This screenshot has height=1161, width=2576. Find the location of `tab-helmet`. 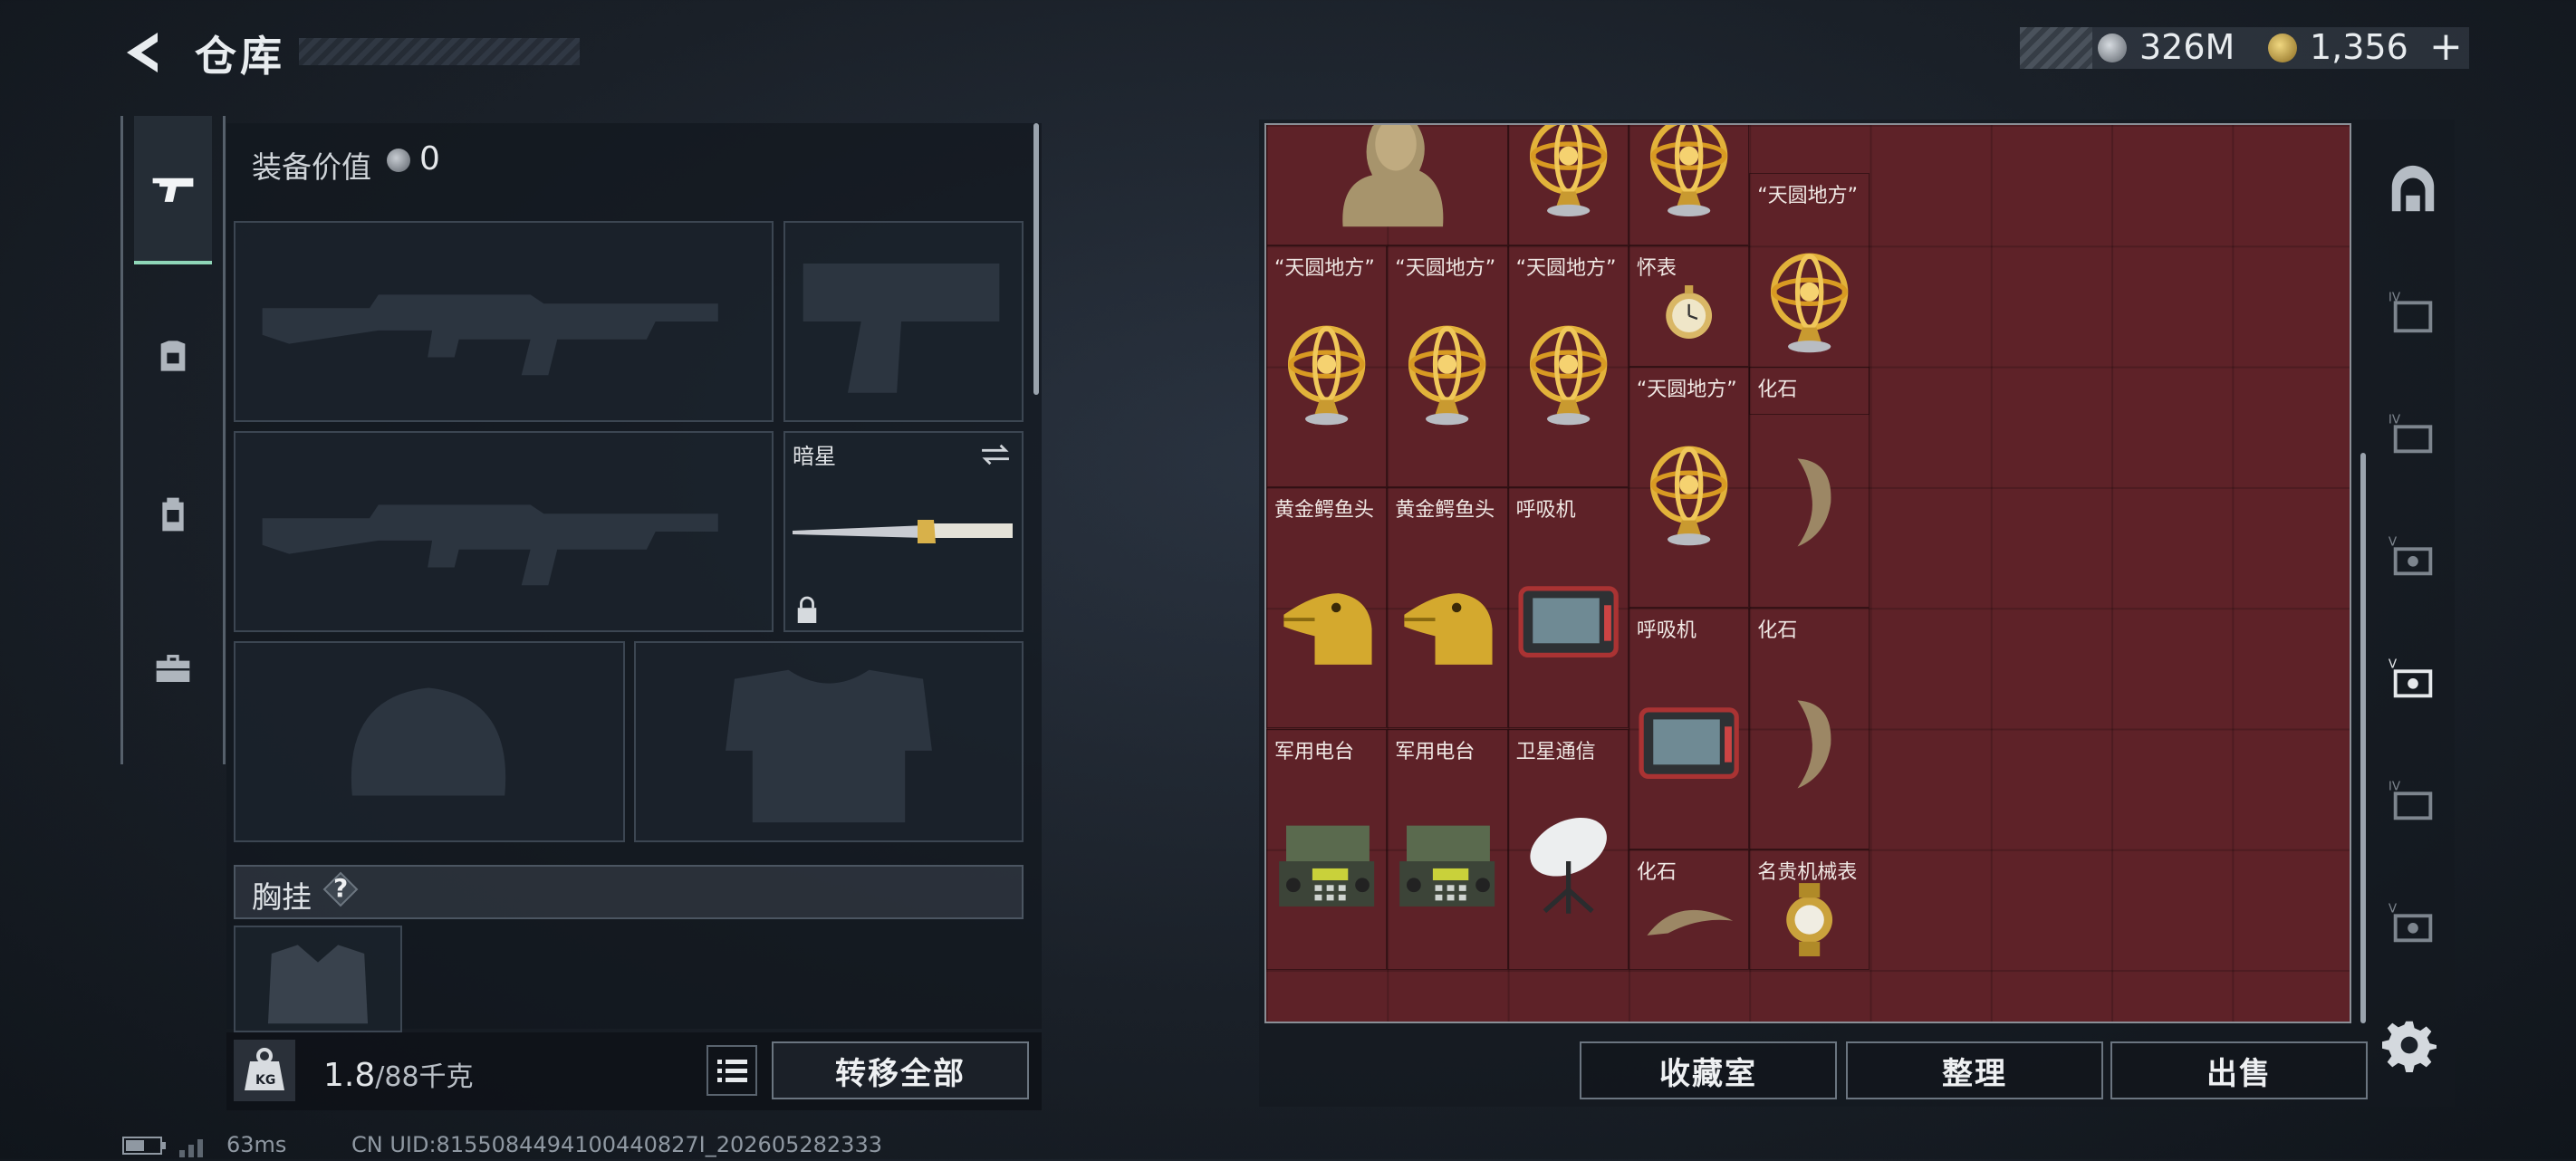

tab-helmet is located at coordinates (173, 355).